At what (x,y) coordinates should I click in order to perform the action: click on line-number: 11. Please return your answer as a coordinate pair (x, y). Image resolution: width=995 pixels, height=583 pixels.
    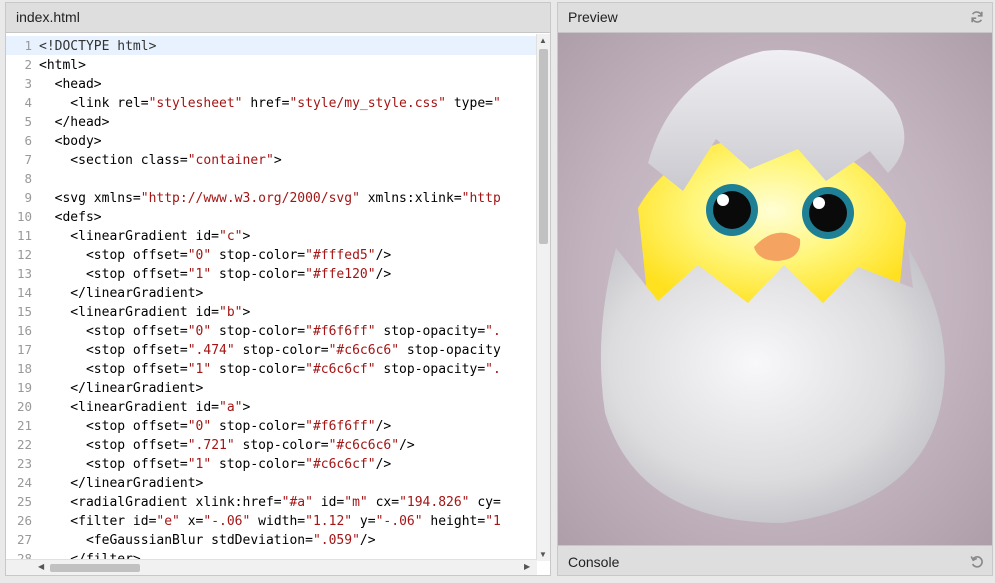
    Looking at the image, I should click on (24, 235).